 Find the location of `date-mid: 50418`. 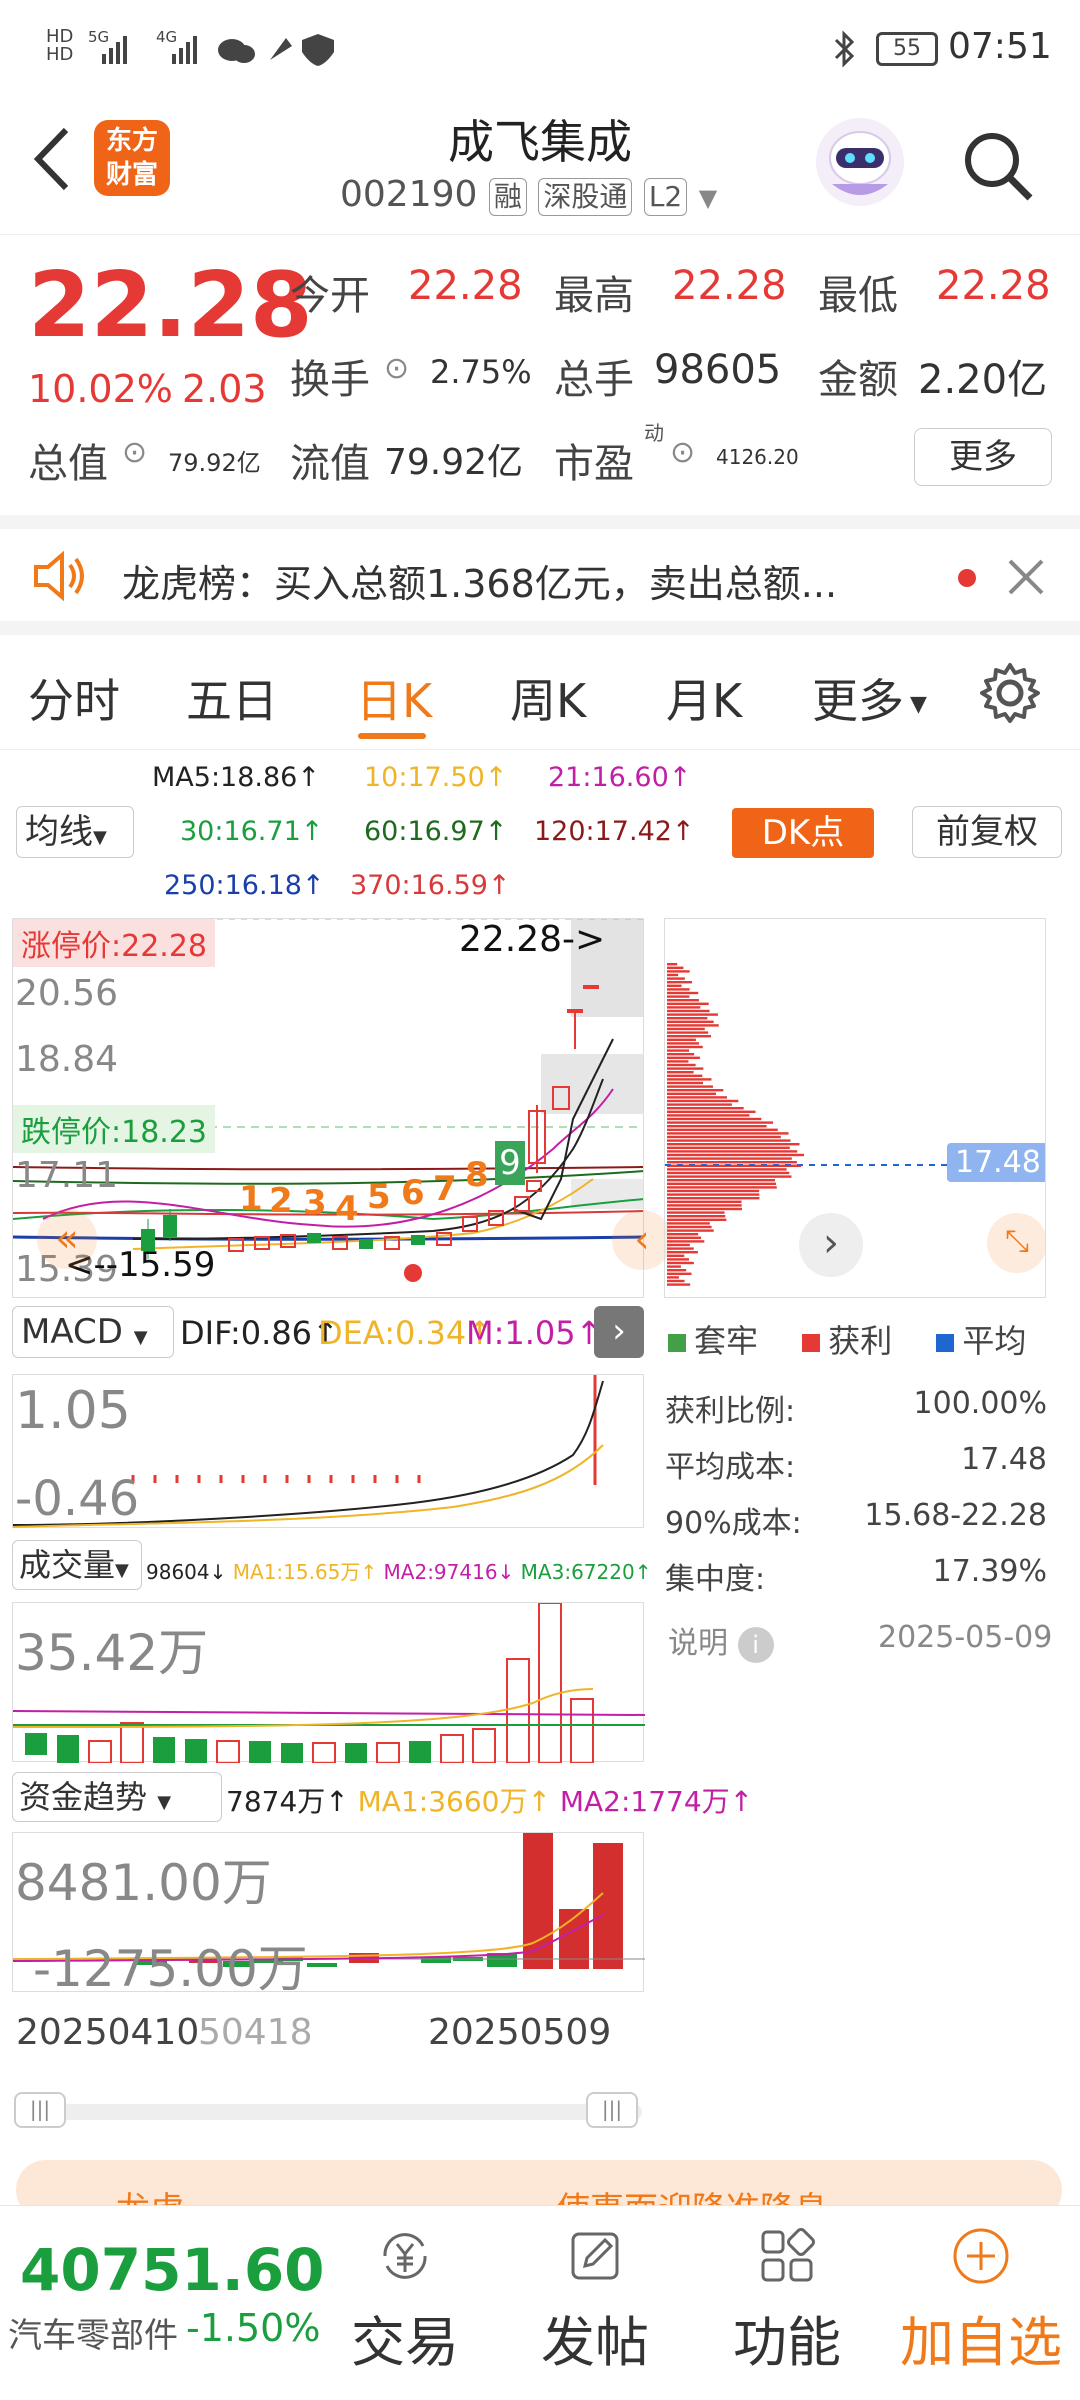

date-mid: 50418 is located at coordinates (255, 2032).